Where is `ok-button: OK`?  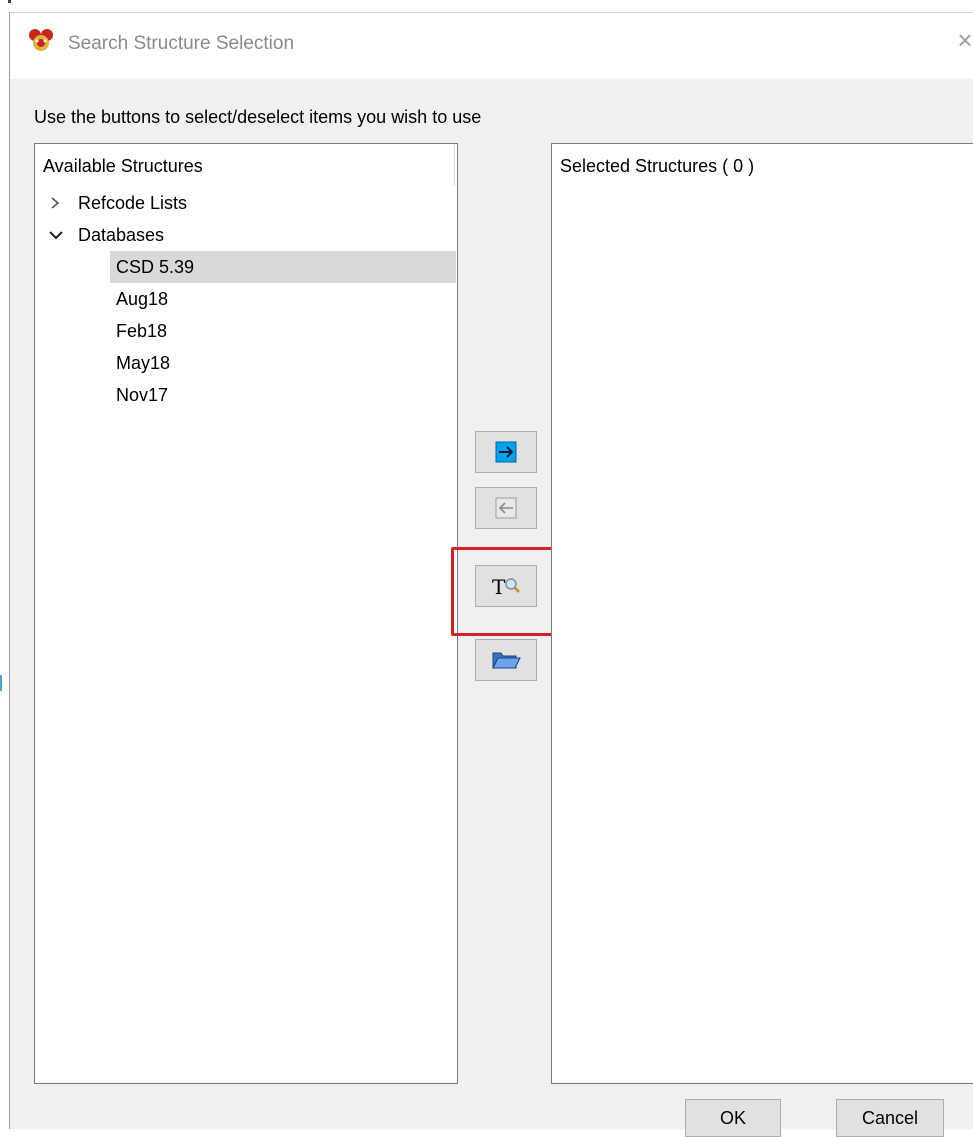 ok-button: OK is located at coordinates (733, 1118).